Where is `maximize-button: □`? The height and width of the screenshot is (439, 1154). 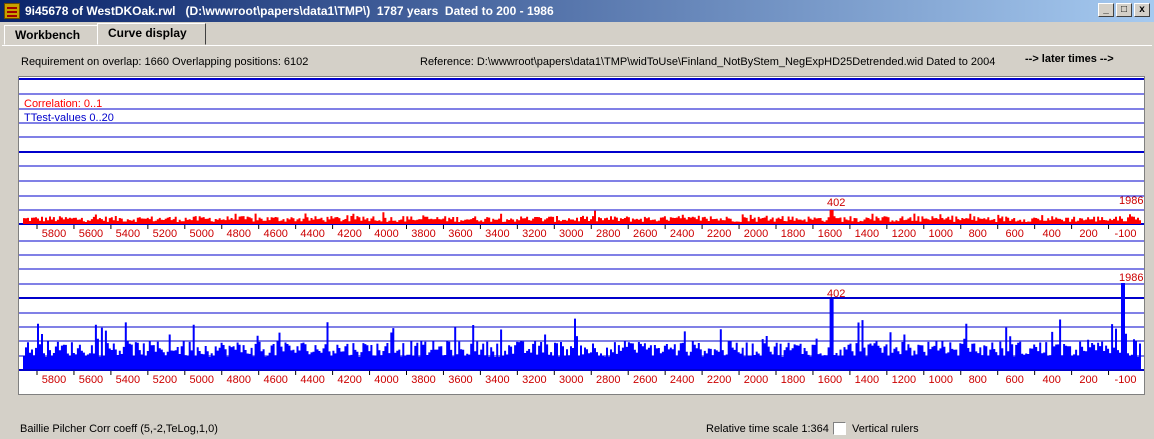
maximize-button: □ is located at coordinates (1124, 10).